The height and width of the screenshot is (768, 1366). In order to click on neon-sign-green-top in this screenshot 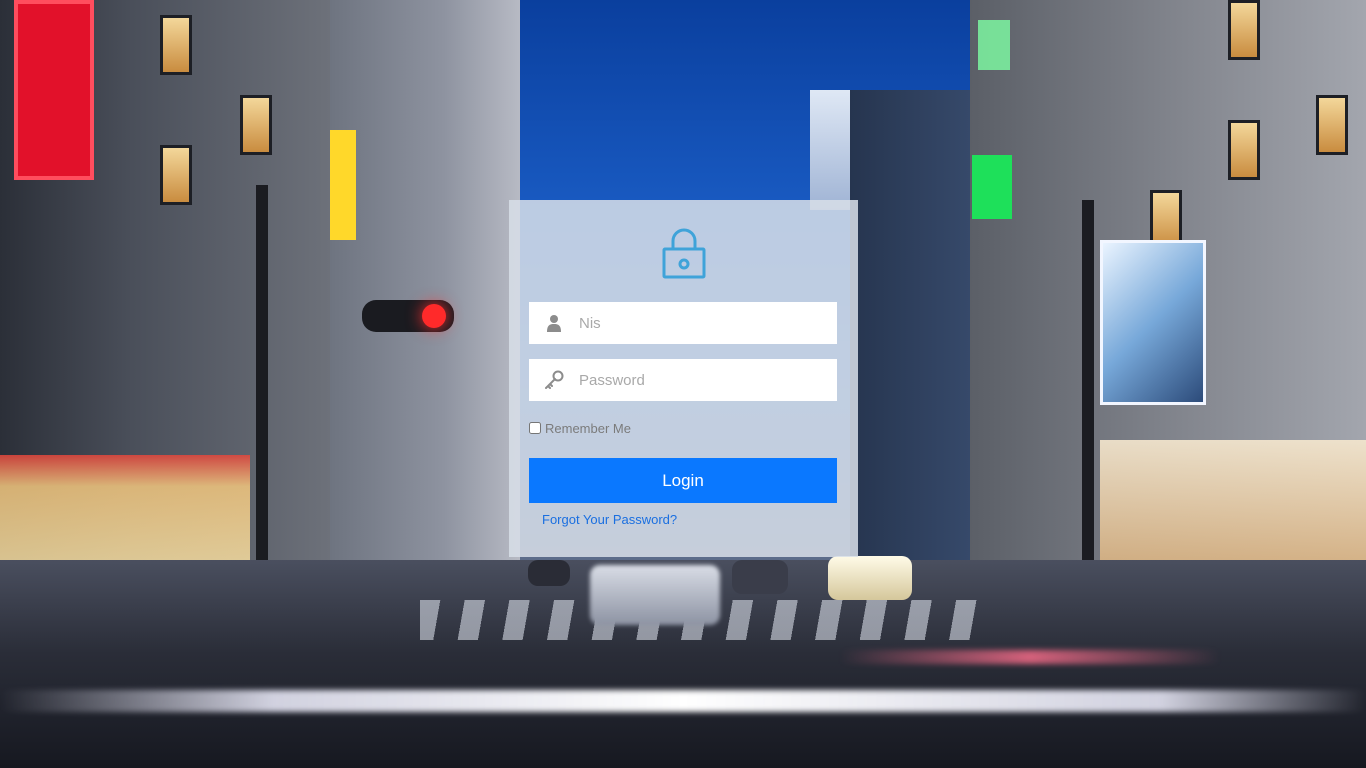, I will do `click(994, 45)`.